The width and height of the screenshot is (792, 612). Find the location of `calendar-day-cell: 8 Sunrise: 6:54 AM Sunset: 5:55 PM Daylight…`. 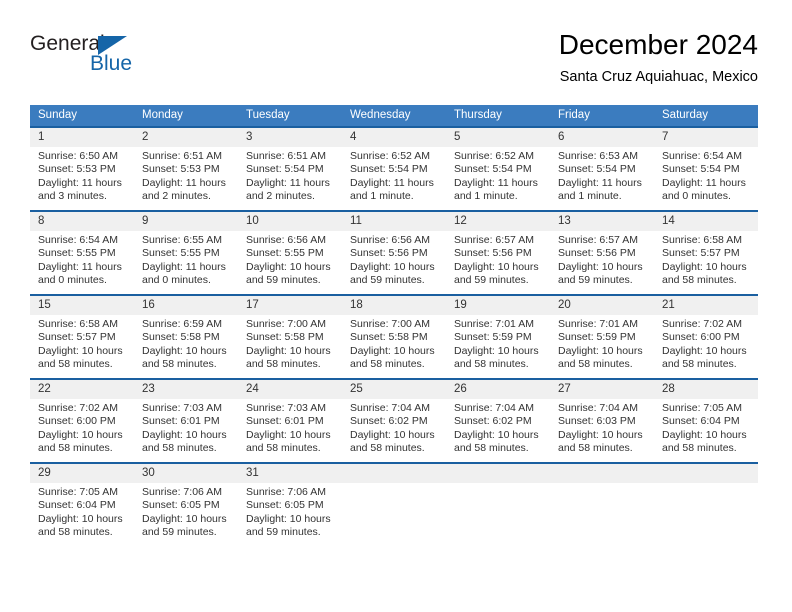

calendar-day-cell: 8 Sunrise: 6:54 AM Sunset: 5:55 PM Daylight… is located at coordinates (82, 252).